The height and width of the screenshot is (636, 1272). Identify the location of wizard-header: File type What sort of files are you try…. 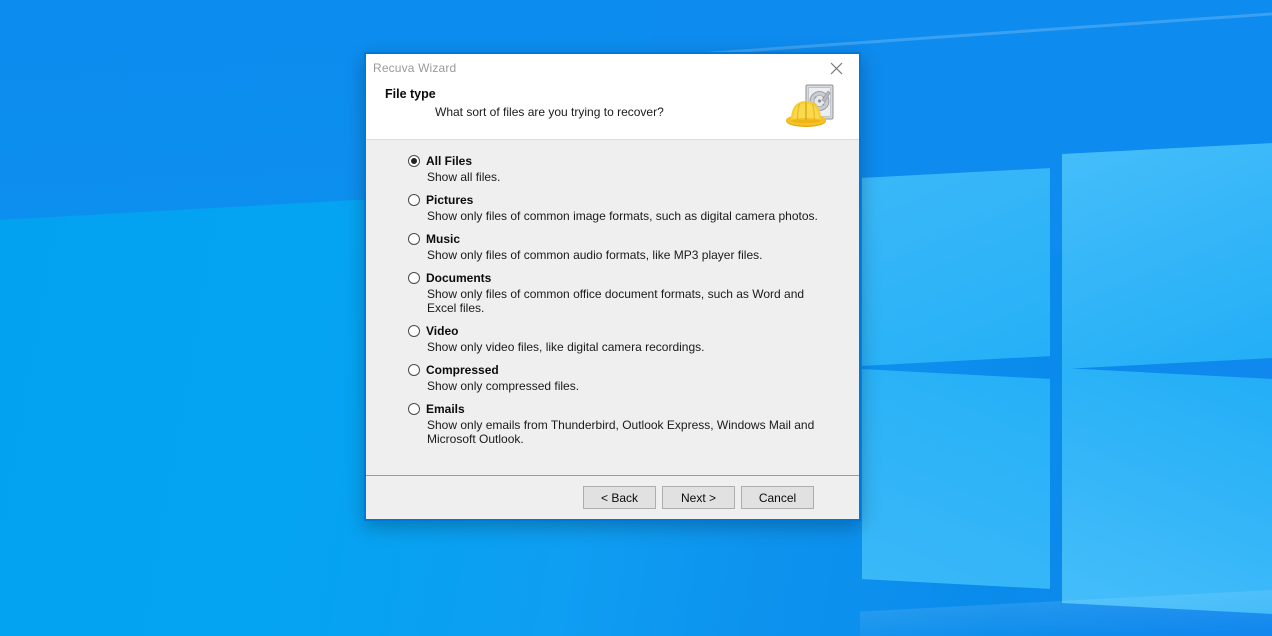
(612, 111).